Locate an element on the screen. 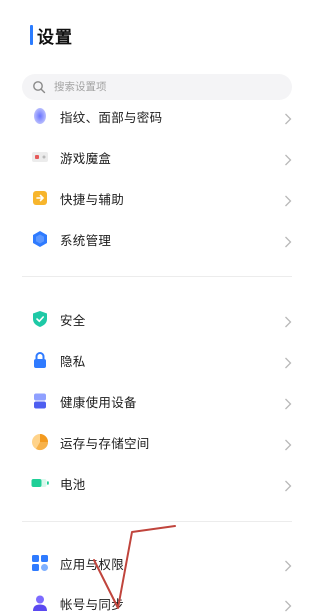 This screenshot has width=320, height=612. settings-item-game-box: 游戏魔盒 is located at coordinates (150, 157).